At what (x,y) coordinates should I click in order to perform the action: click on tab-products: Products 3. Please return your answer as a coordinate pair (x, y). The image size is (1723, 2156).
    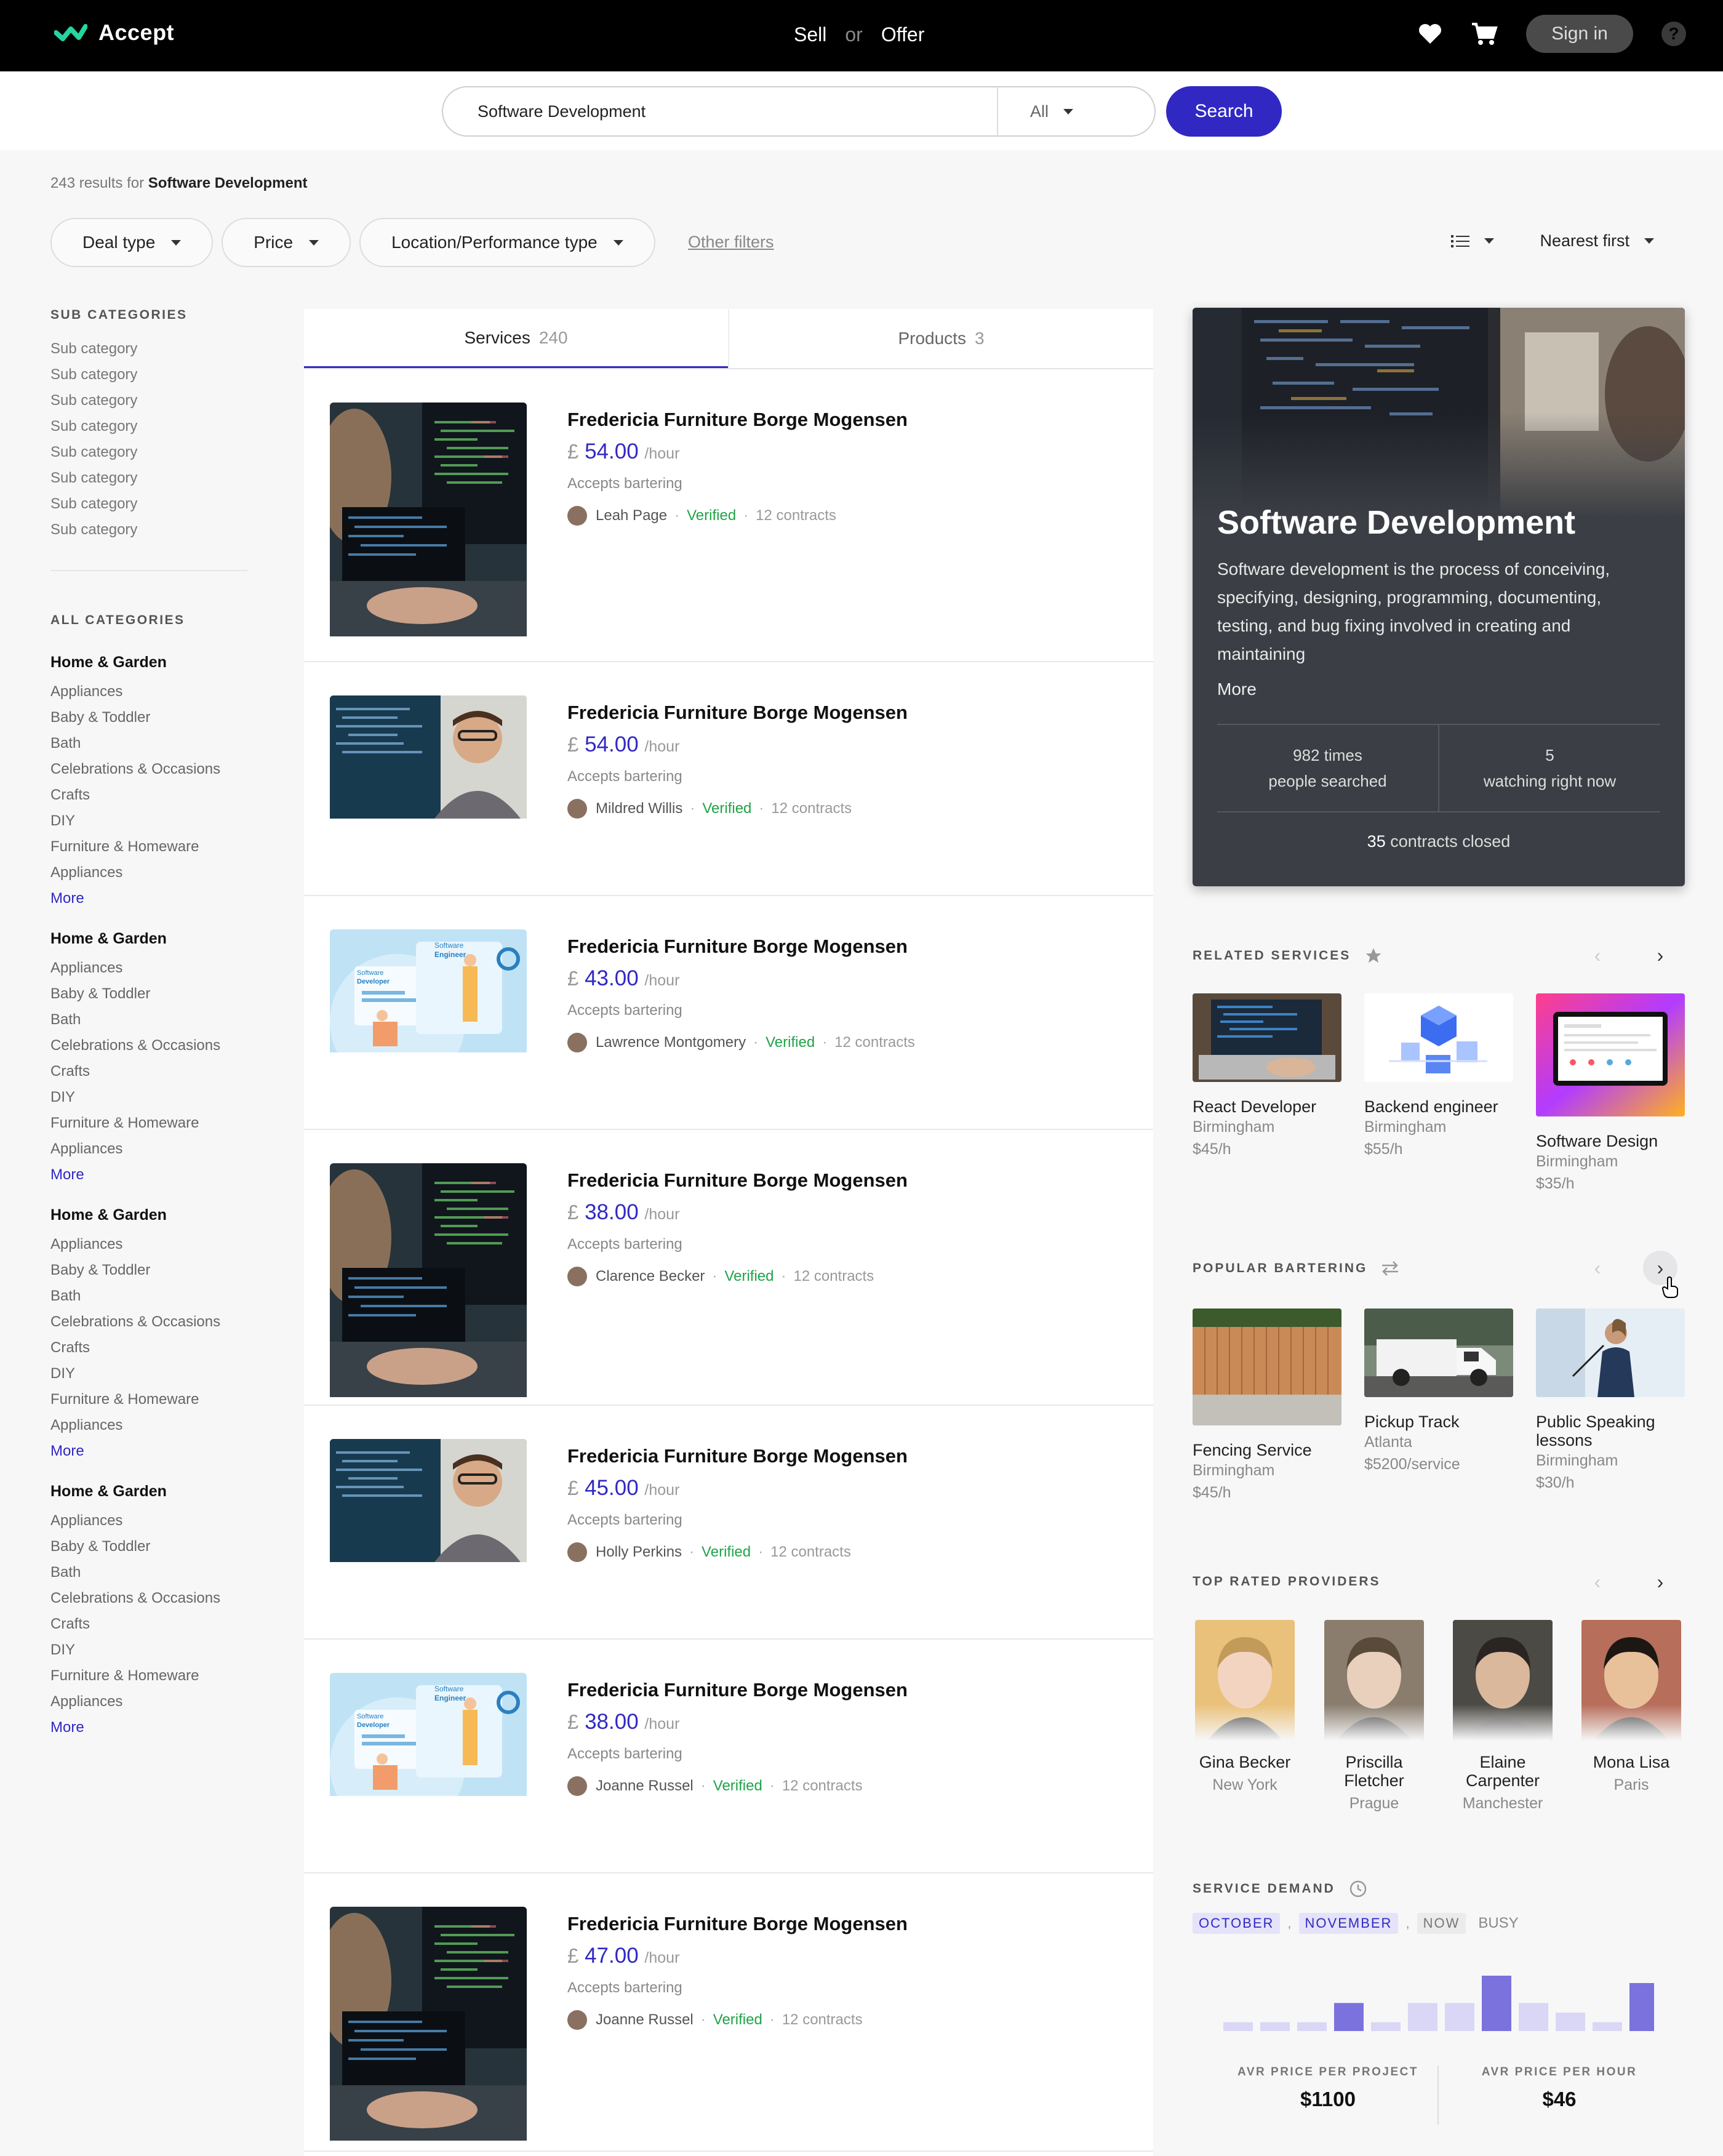
    Looking at the image, I should click on (940, 338).